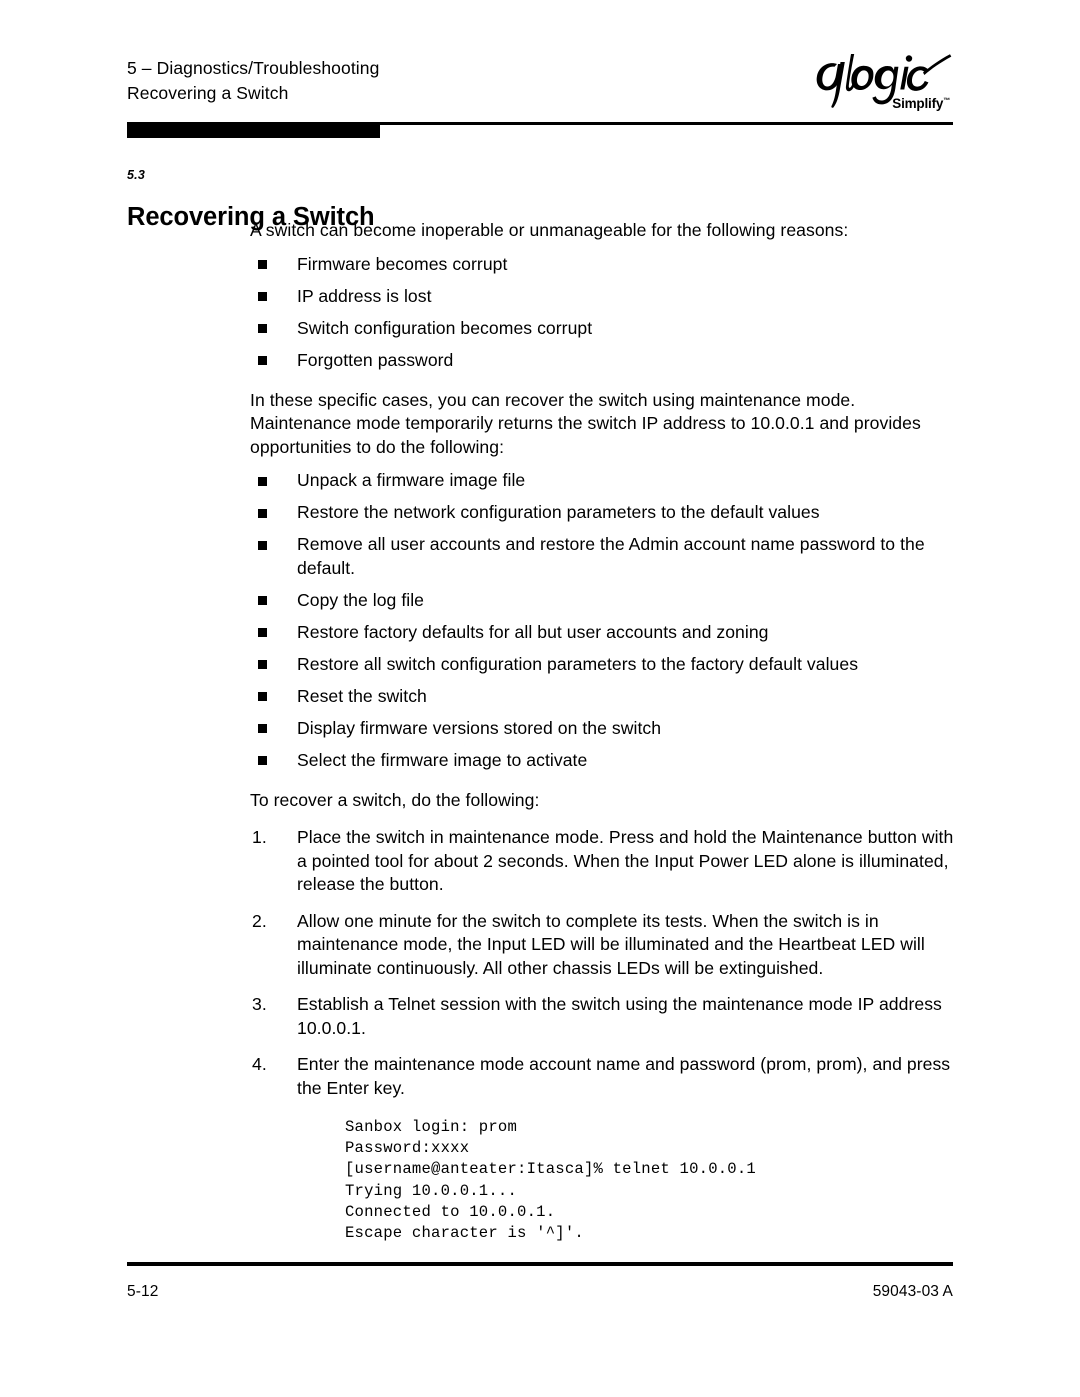  What do you see at coordinates (395, 799) in the screenshot?
I see `procedure-intro-paragraph: To recover a switch, do the following:` at bounding box center [395, 799].